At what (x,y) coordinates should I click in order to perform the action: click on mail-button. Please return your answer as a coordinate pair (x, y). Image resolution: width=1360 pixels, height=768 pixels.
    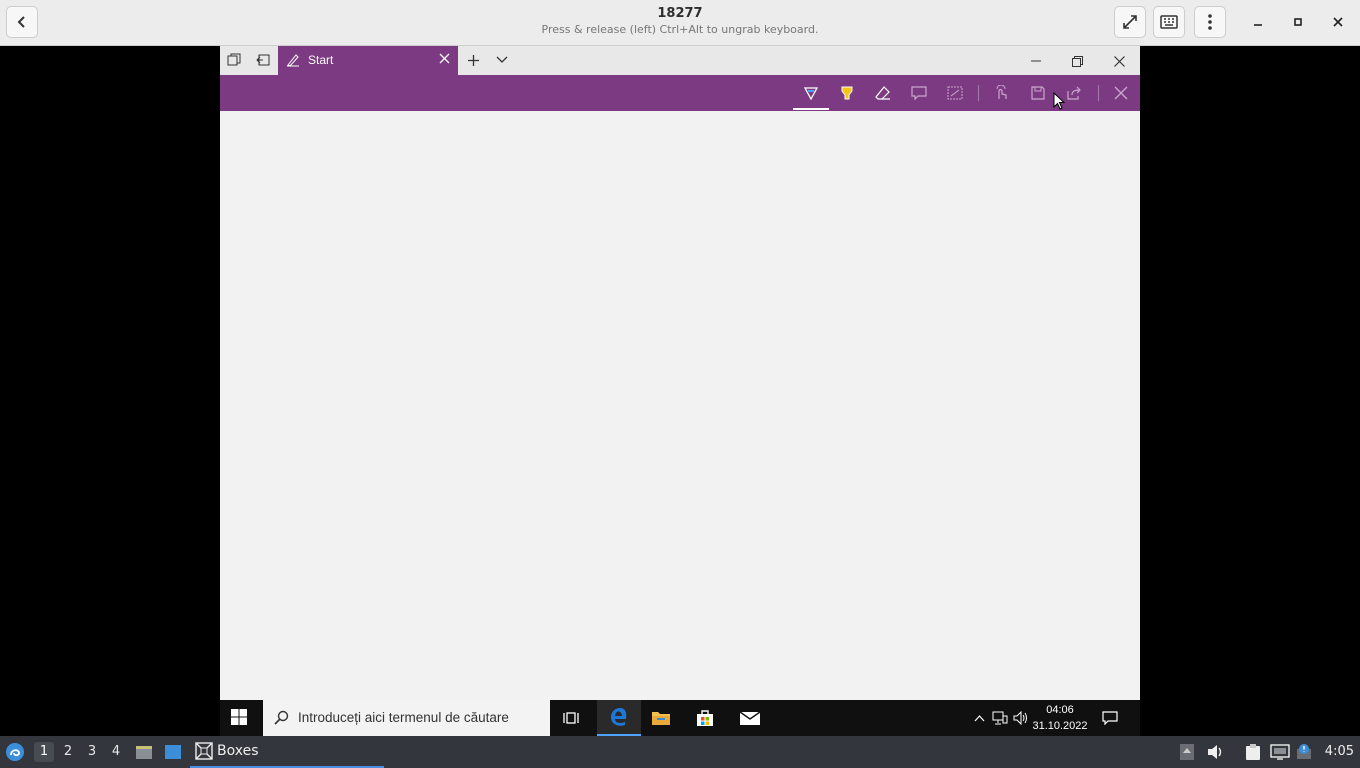
    Looking at the image, I should click on (750, 718).